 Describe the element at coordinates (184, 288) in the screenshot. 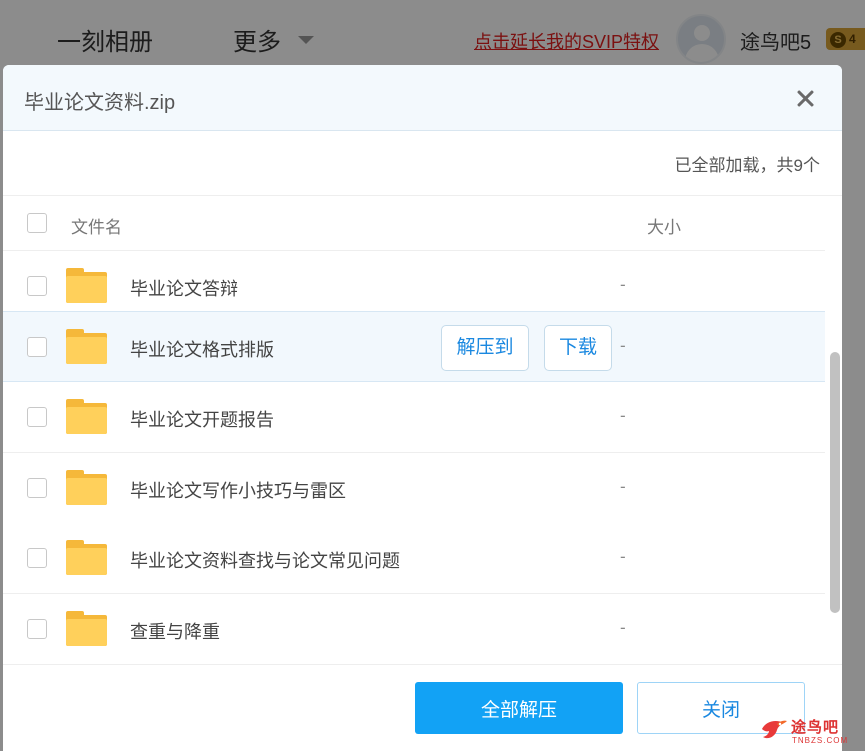

I see `file-name: 毕业论文答辩` at that location.